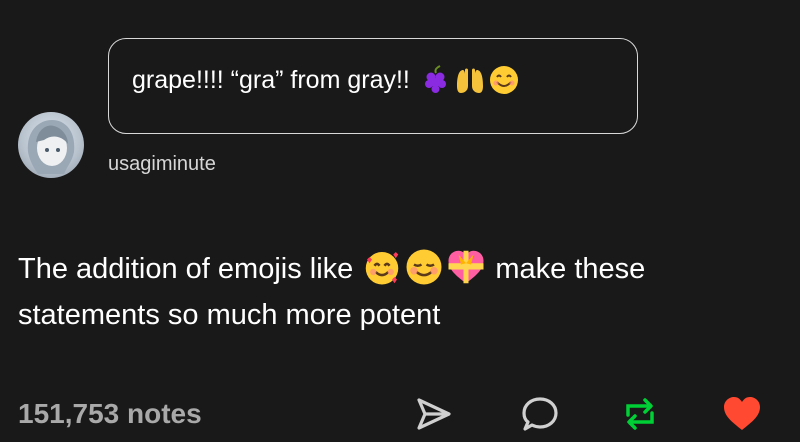 The width and height of the screenshot is (800, 442). I want to click on avatar-illustration, so click(51, 147).